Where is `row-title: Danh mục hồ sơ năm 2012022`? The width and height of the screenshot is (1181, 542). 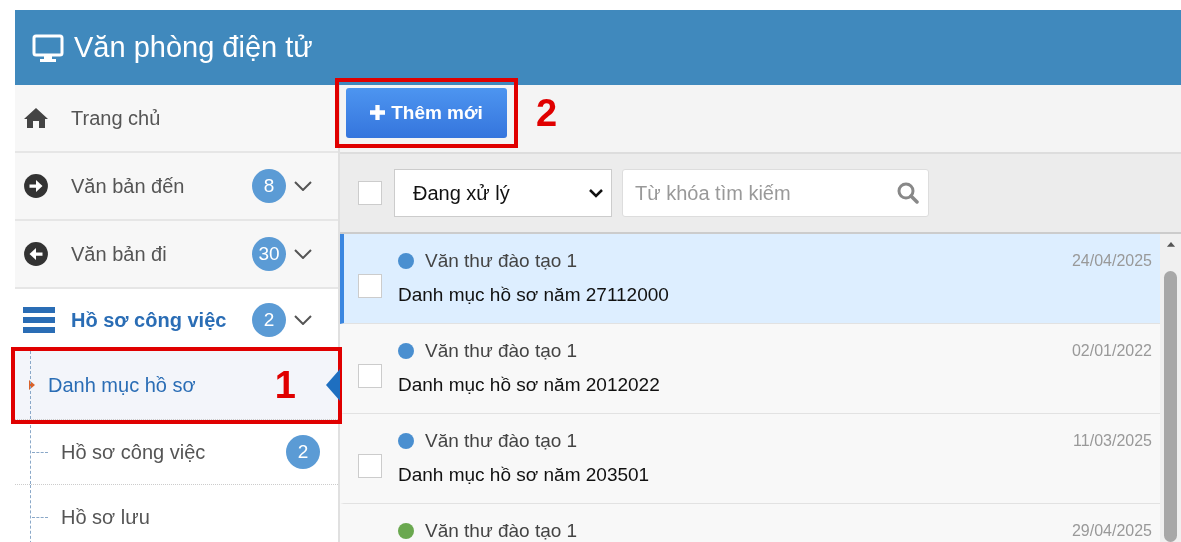
row-title: Danh mục hồ sơ năm 2012022 is located at coordinates (529, 385).